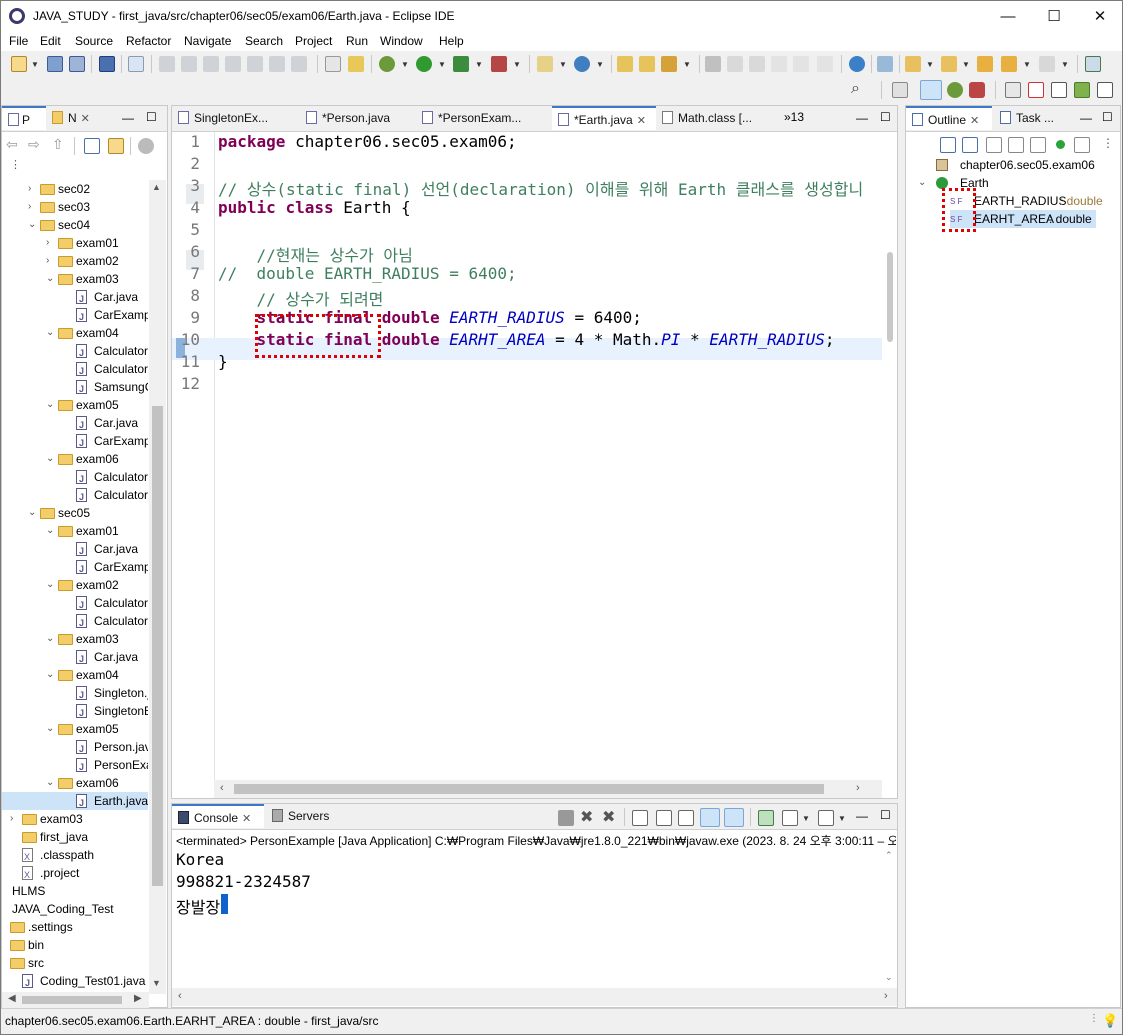 The width and height of the screenshot is (1123, 1035). What do you see at coordinates (625, 64) in the screenshot?
I see `open-type-icon` at bounding box center [625, 64].